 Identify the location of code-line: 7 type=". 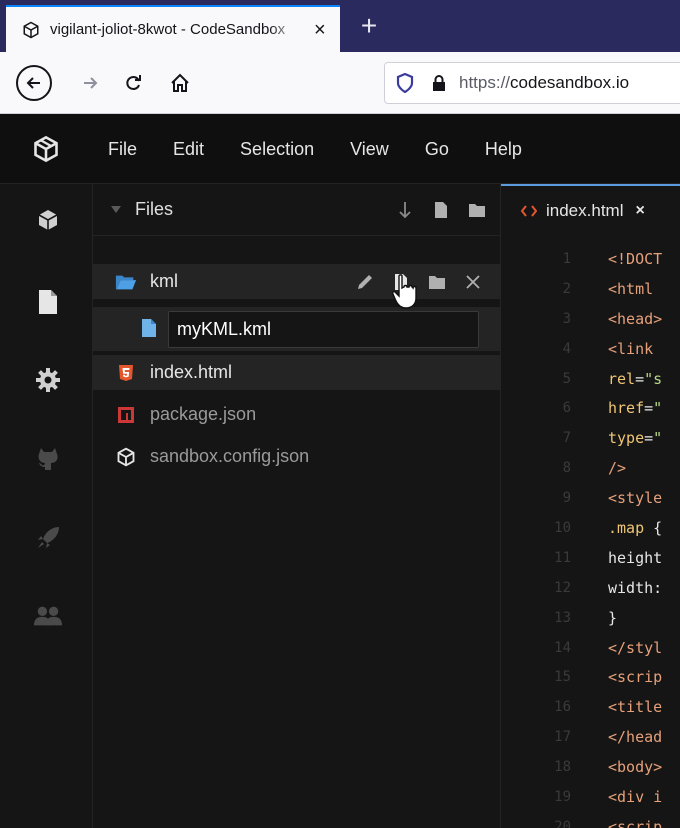
(590, 438).